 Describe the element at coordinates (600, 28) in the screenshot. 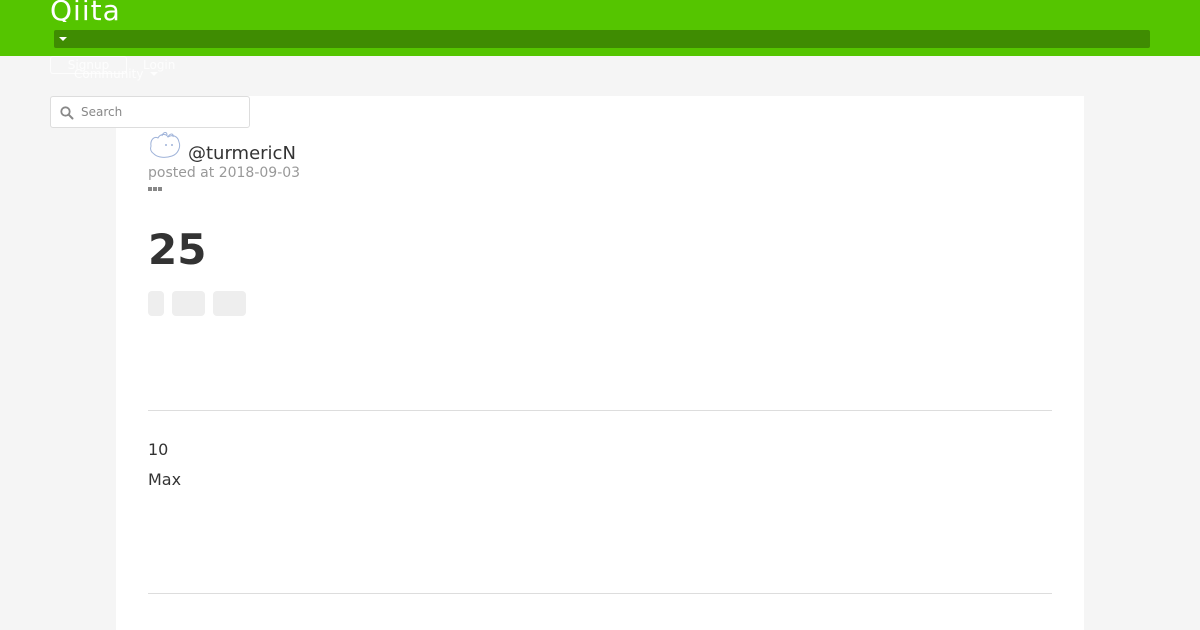

I see `site-header: Qiita` at that location.